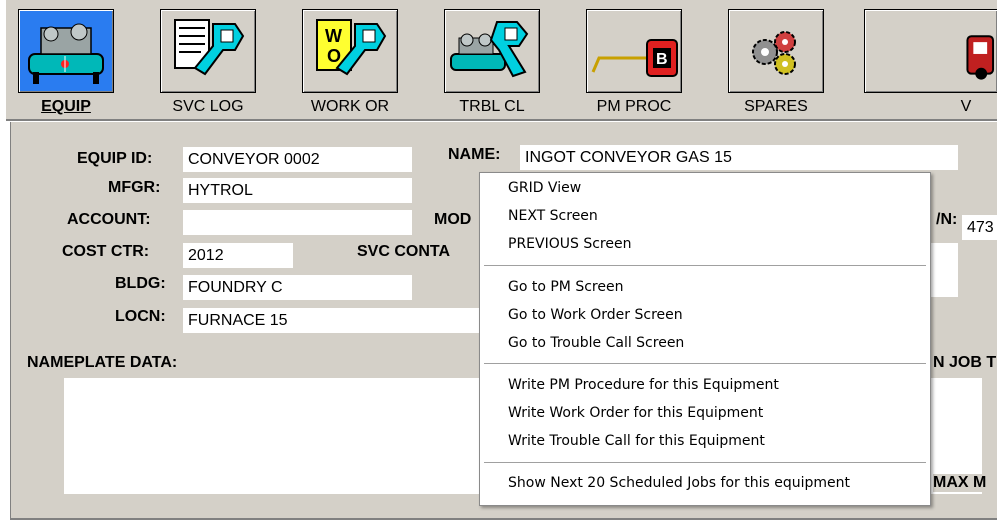  I want to click on menu-go-to-trouble-call: Go to Trouble Call Screen, so click(596, 343).